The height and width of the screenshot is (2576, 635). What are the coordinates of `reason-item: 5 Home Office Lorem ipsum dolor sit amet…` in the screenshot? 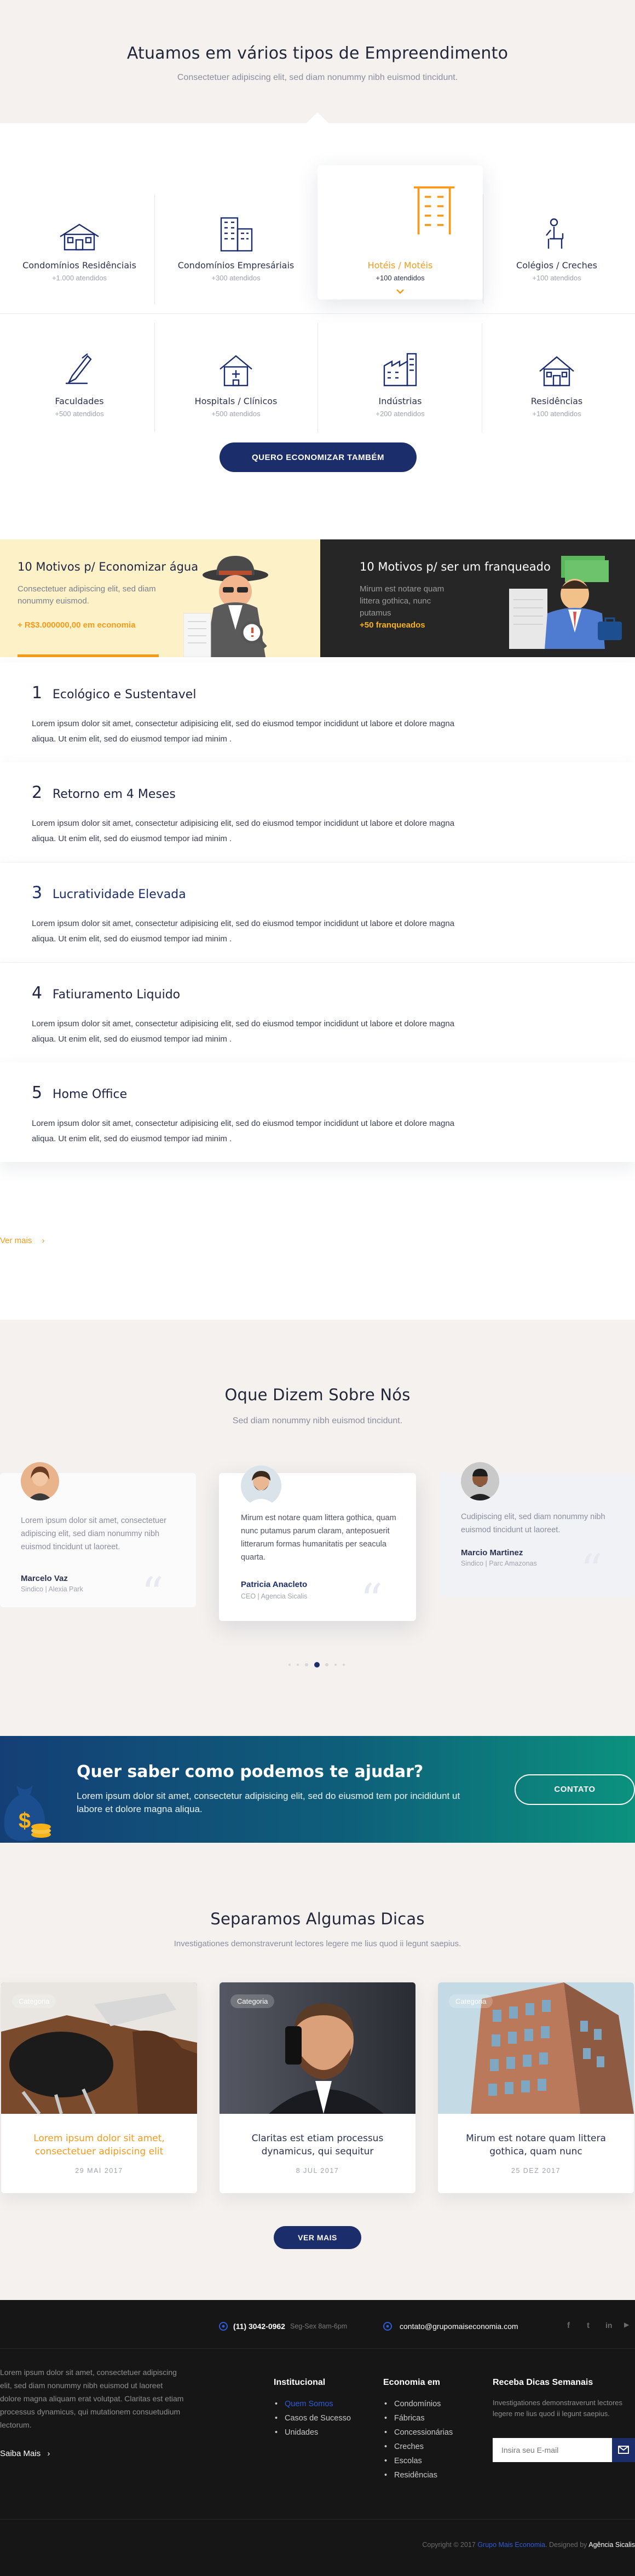 It's located at (317, 1112).